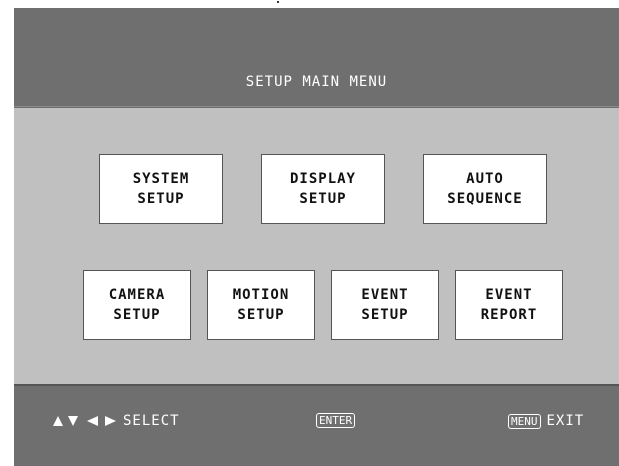 This screenshot has height=466, width=619. I want to click on camera-setup-label-line1: CAMERA, so click(137, 295).